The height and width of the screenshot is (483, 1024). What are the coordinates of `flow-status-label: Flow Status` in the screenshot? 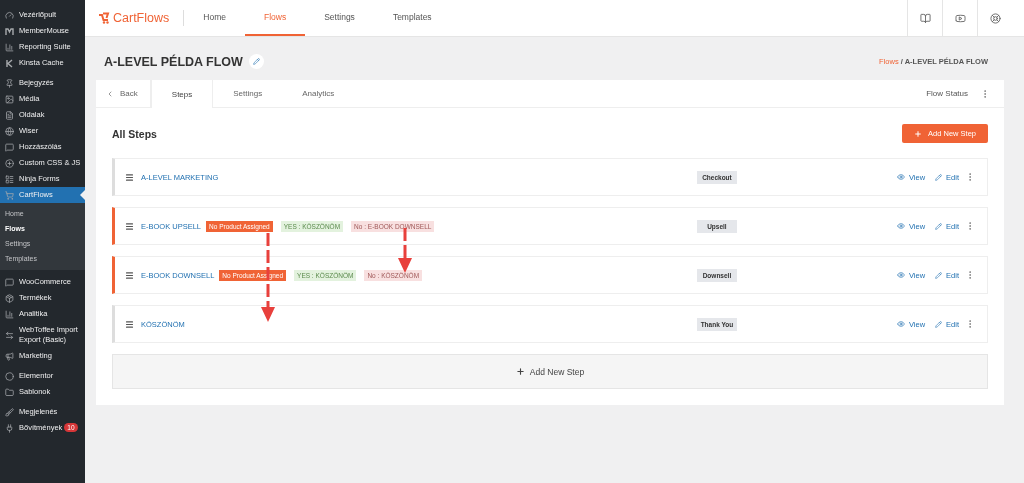 It's located at (947, 93).